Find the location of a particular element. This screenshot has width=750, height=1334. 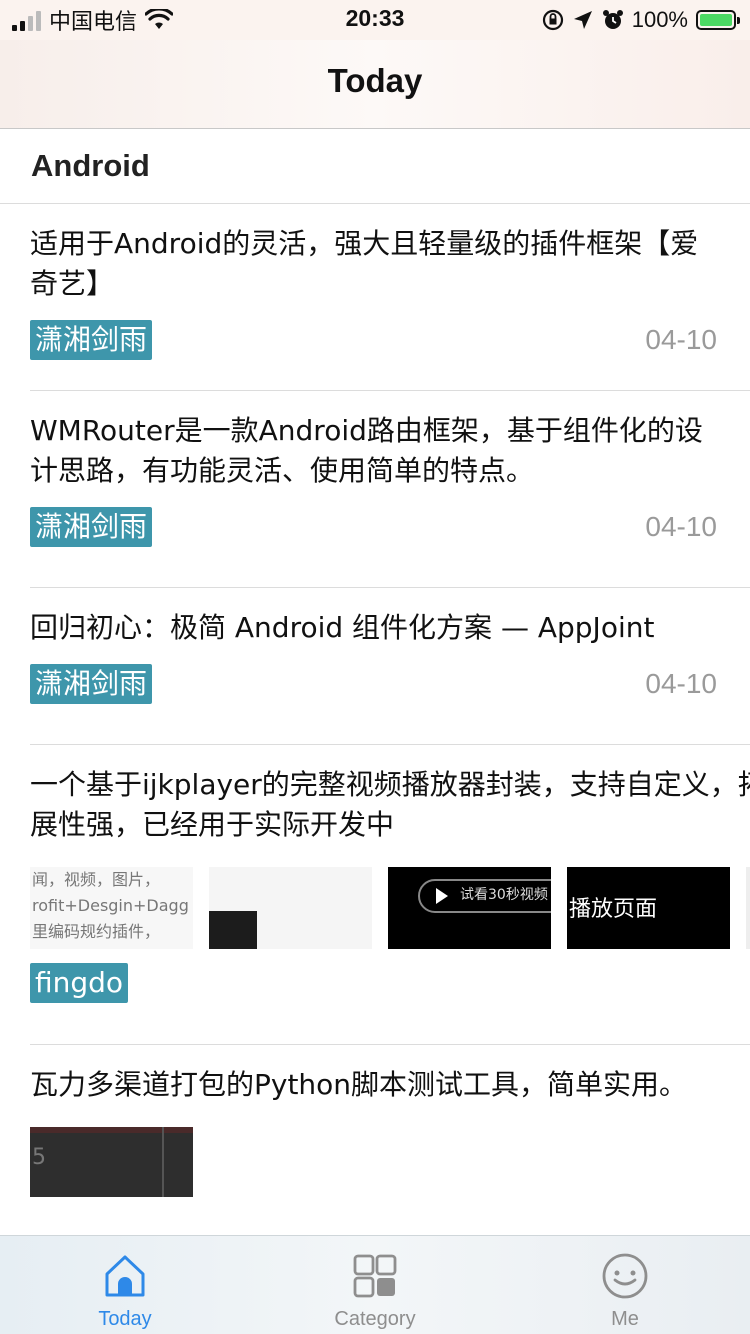

play-icon is located at coordinates (442, 896).